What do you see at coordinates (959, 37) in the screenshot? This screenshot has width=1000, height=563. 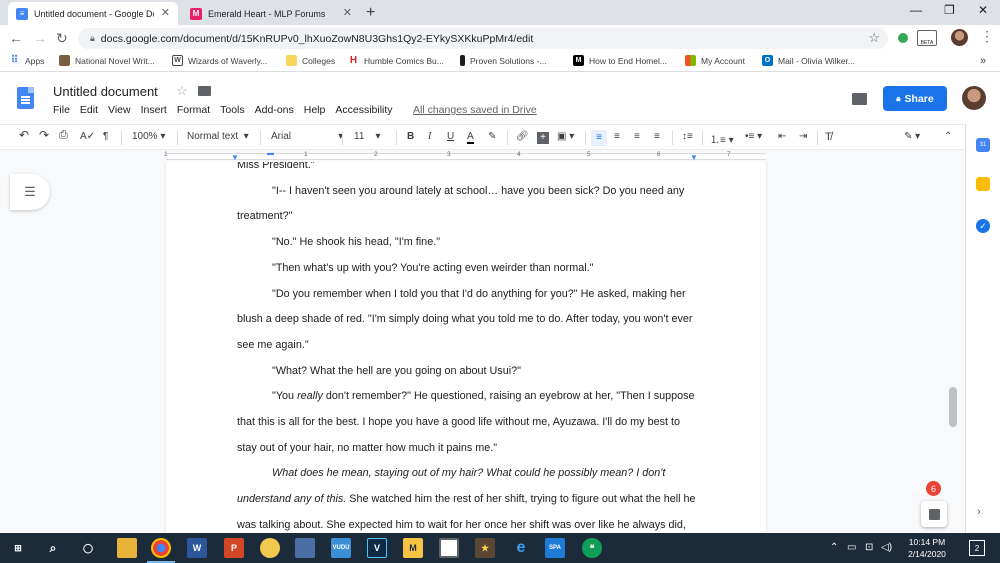 I see `profile-avatar` at bounding box center [959, 37].